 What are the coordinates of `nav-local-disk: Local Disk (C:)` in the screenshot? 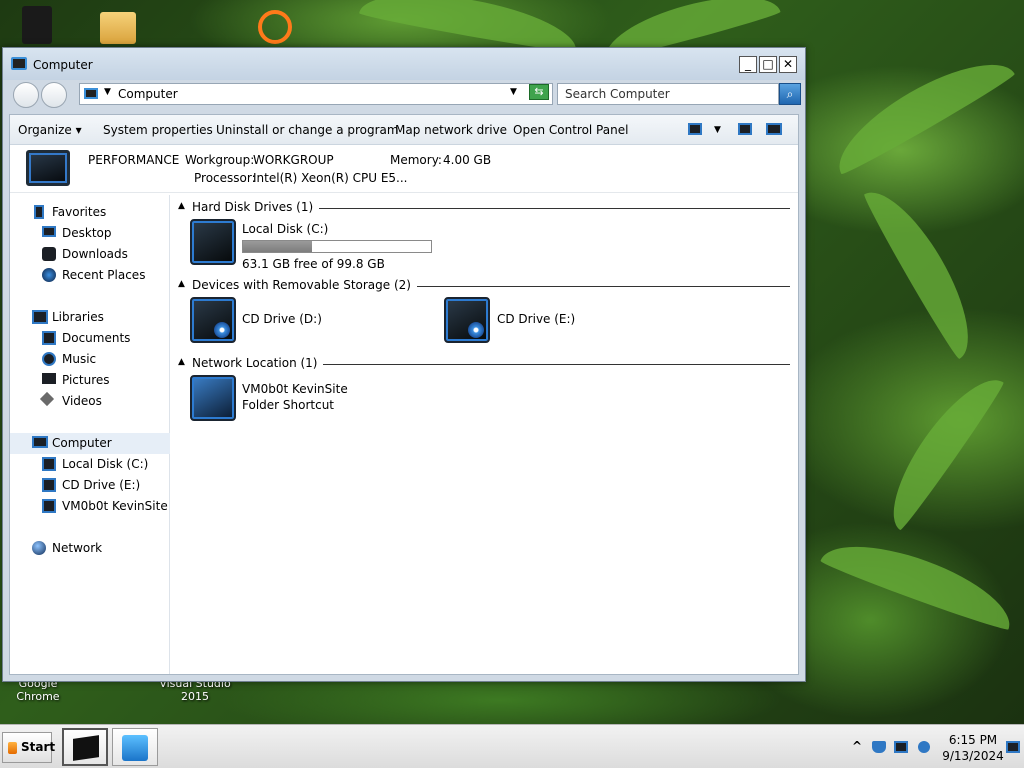 It's located at (90, 464).